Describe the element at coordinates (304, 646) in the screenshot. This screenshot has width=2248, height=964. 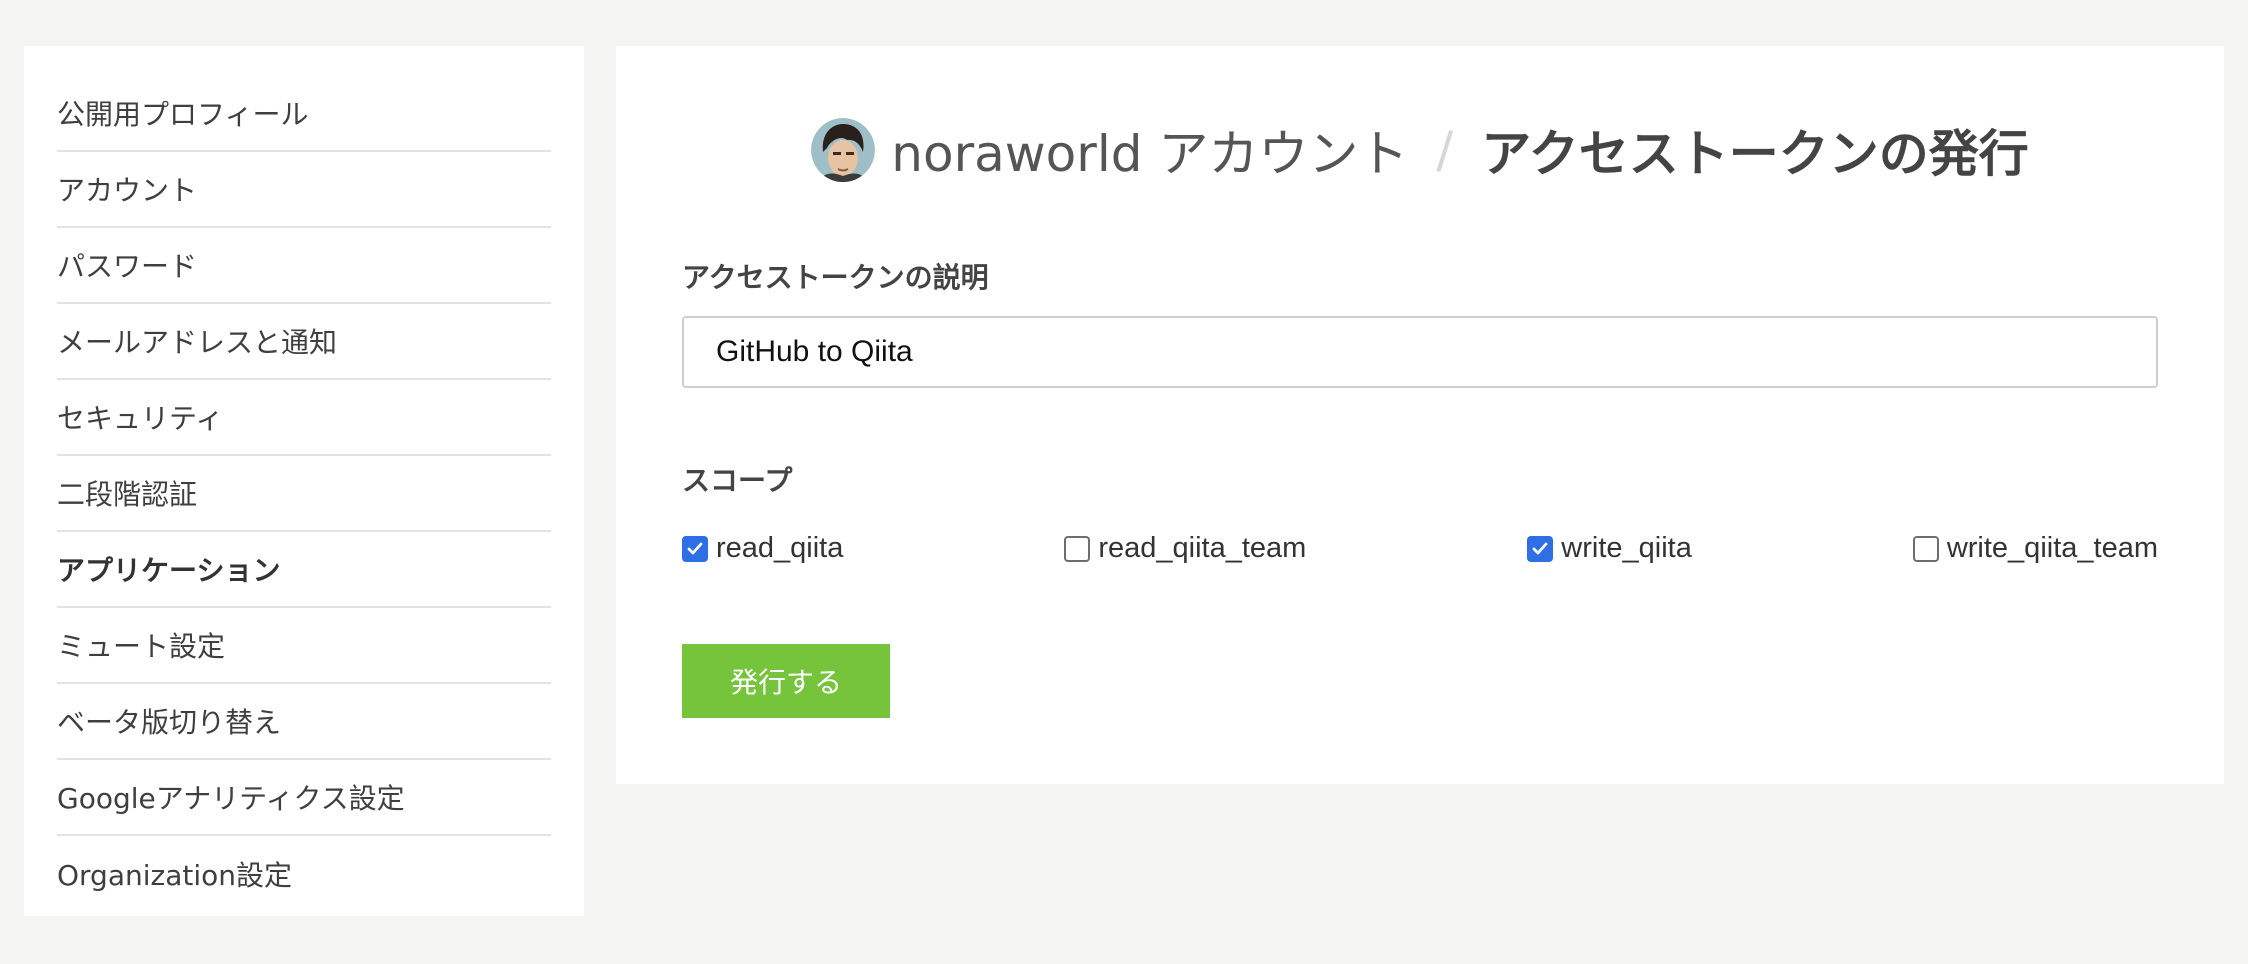
I see `sidebar-item-mute: ミュート設定` at that location.